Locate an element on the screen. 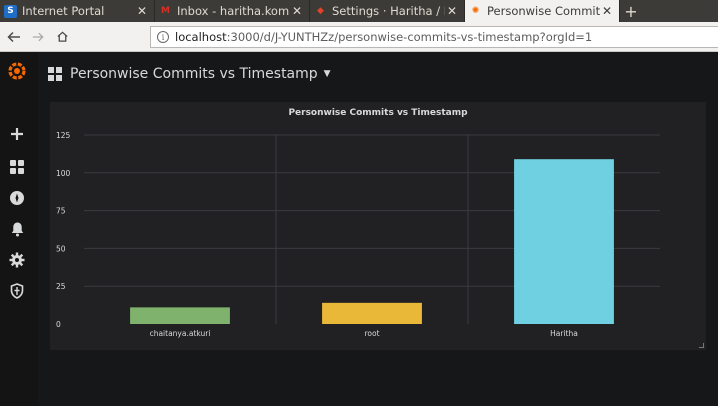 The width and height of the screenshot is (718, 406). tab-title: Settings · Haritha / HTT is located at coordinates (388, 11).